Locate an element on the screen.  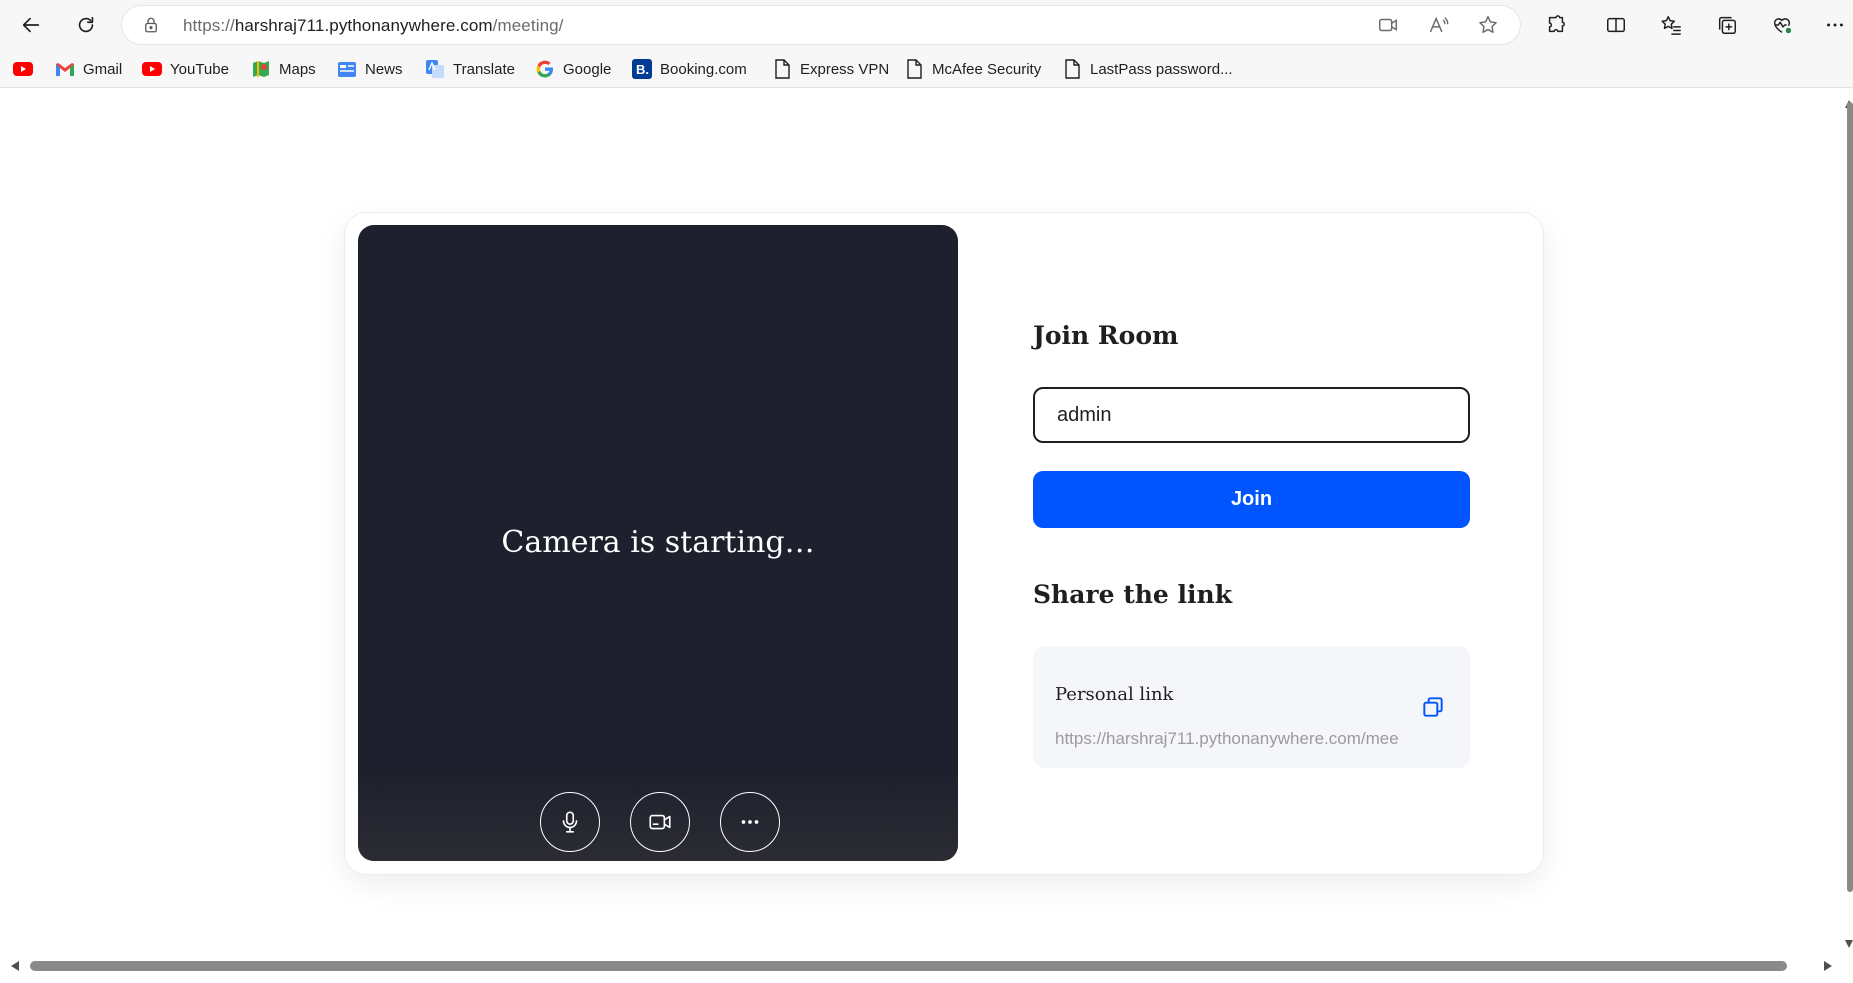
extensions-button is located at coordinates (1556, 25).